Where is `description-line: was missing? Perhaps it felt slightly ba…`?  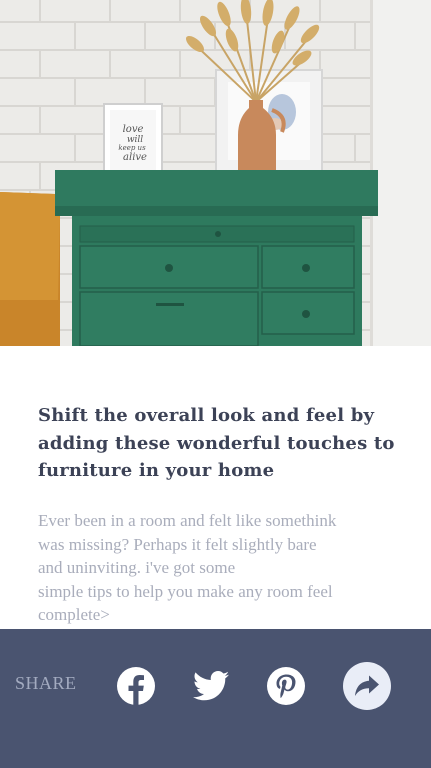
description-line: was missing? Perhaps it felt slightly ba… is located at coordinates (177, 544).